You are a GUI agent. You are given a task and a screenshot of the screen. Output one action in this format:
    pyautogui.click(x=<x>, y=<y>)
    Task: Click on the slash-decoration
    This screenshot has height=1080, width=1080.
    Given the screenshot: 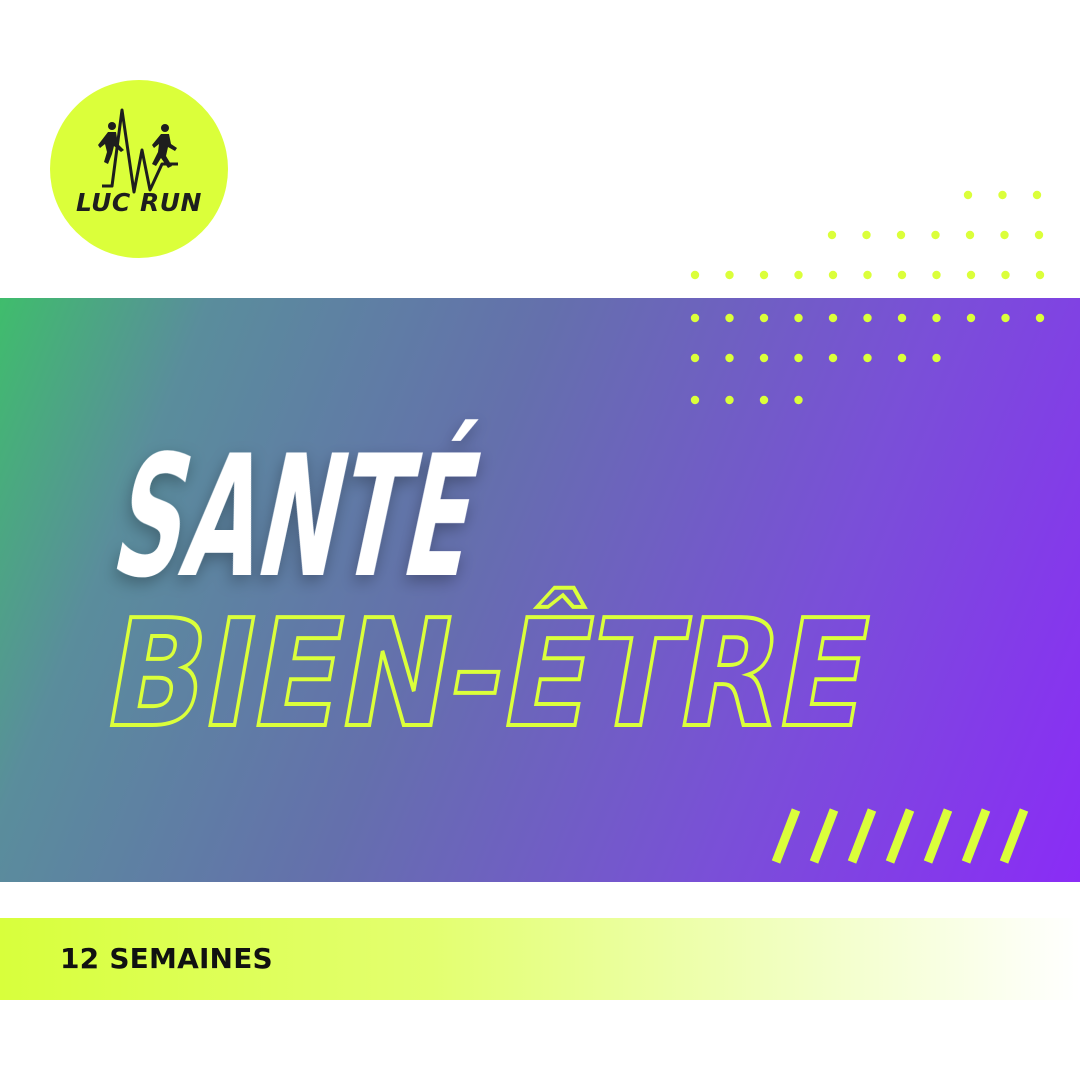 What is the action you would take?
    pyautogui.click(x=900, y=836)
    